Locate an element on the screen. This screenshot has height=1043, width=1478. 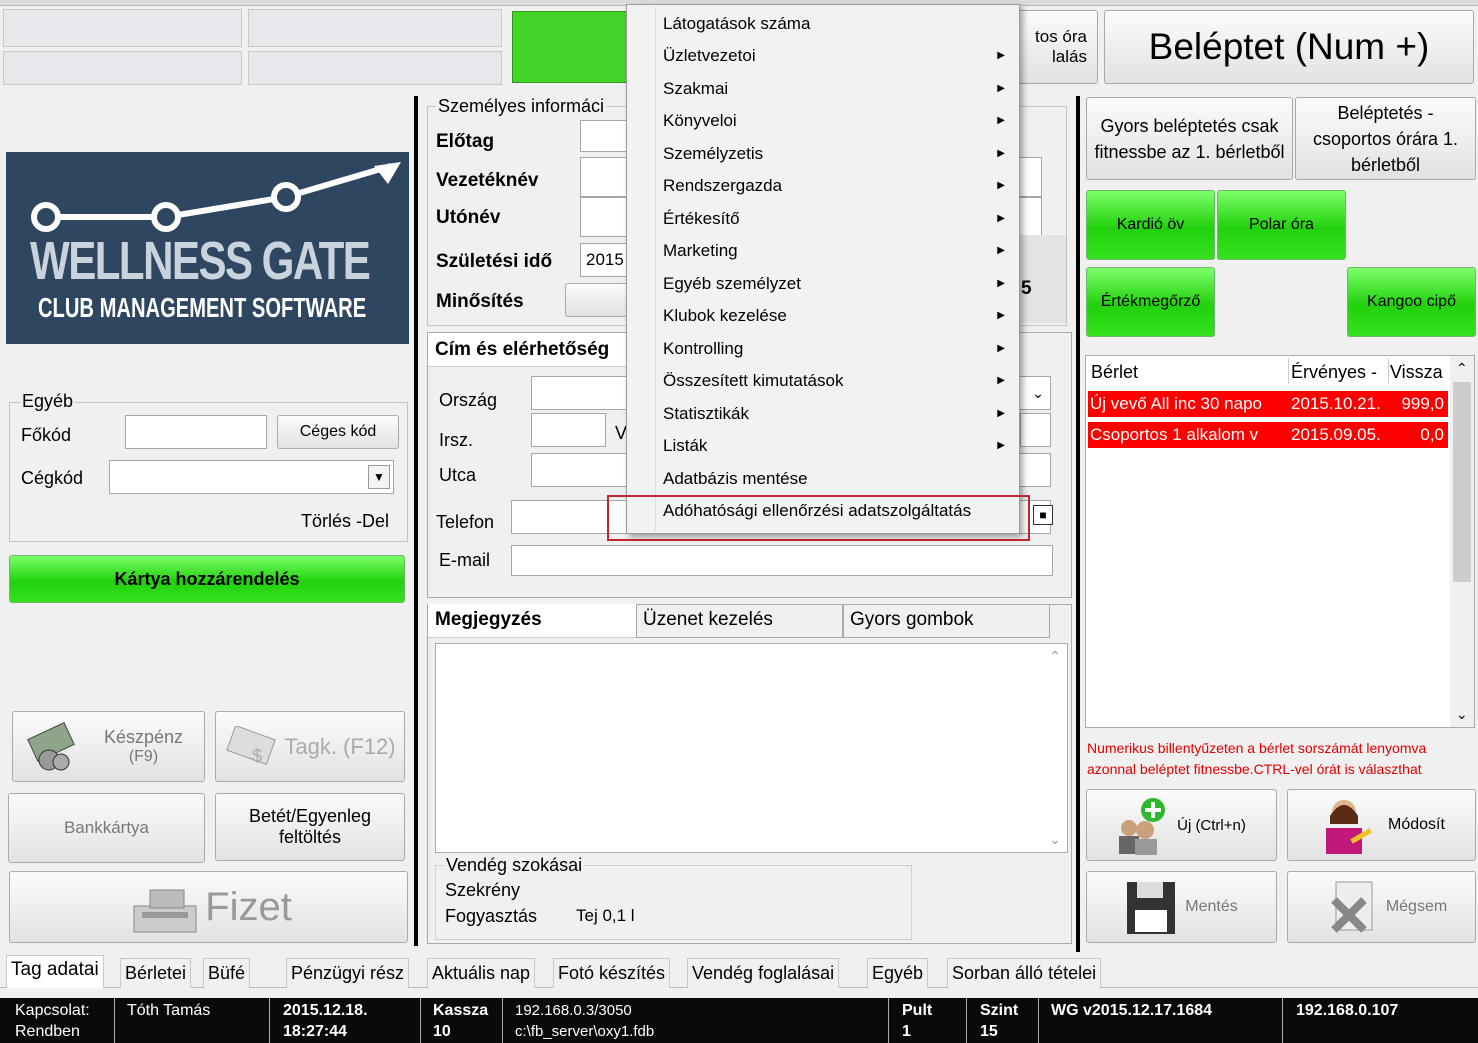
tab-egyeb: Egyéb is located at coordinates (898, 973).